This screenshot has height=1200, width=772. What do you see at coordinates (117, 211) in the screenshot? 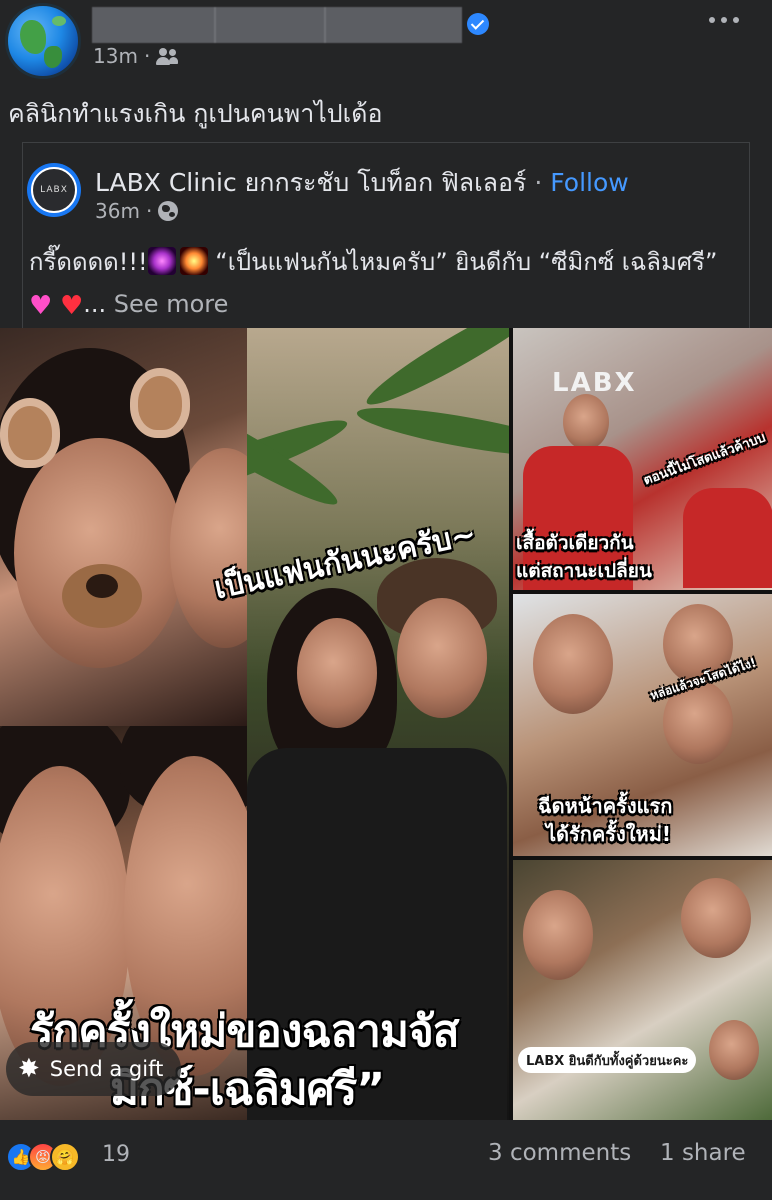
I see `shared-post-time: 36m` at bounding box center [117, 211].